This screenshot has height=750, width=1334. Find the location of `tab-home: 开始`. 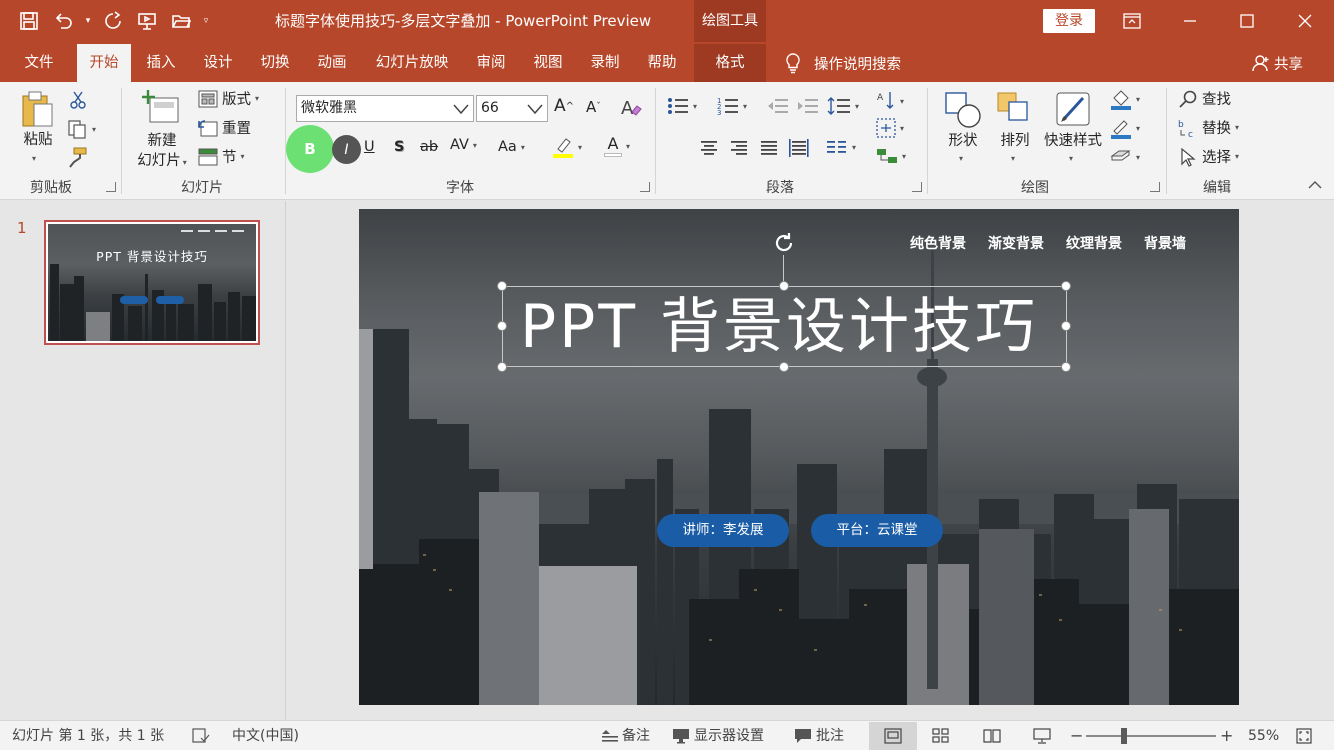

tab-home: 开始 is located at coordinates (104, 63).